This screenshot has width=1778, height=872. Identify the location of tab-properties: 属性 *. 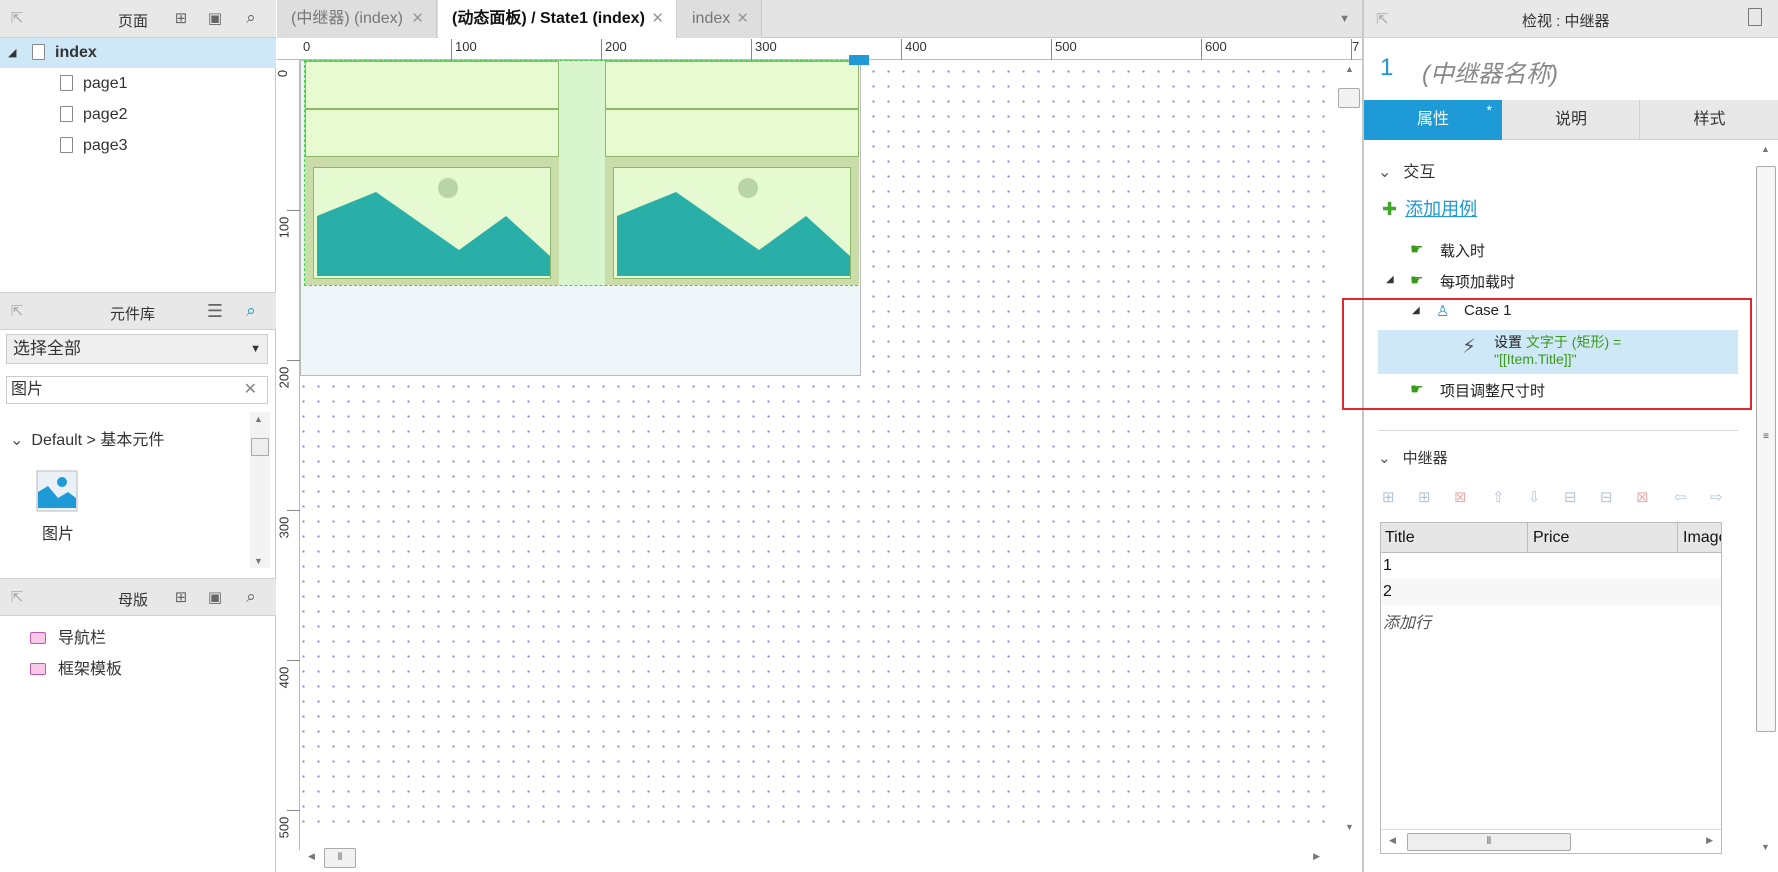
(1433, 120).